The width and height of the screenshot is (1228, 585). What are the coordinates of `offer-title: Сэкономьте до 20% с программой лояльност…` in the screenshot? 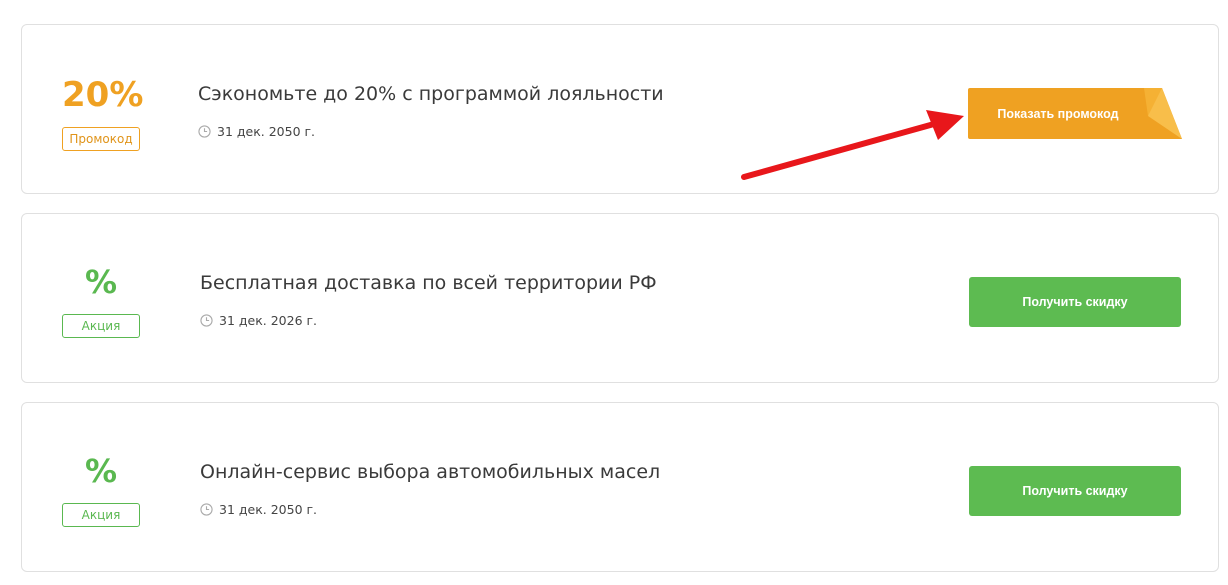 It's located at (431, 94).